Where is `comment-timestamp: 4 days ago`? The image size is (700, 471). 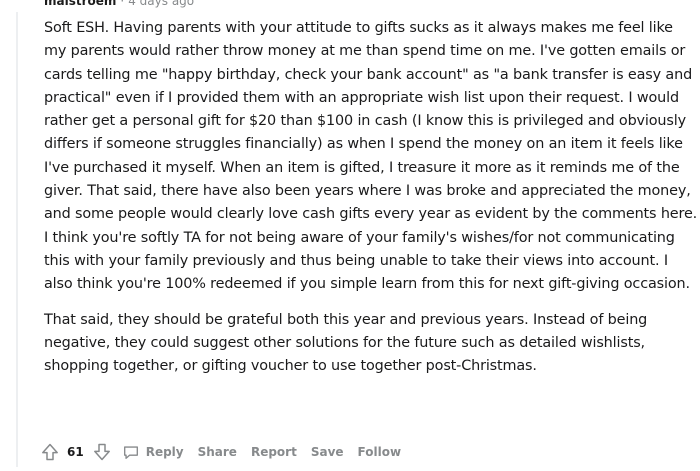
comment-timestamp: 4 days ago is located at coordinates (161, 4).